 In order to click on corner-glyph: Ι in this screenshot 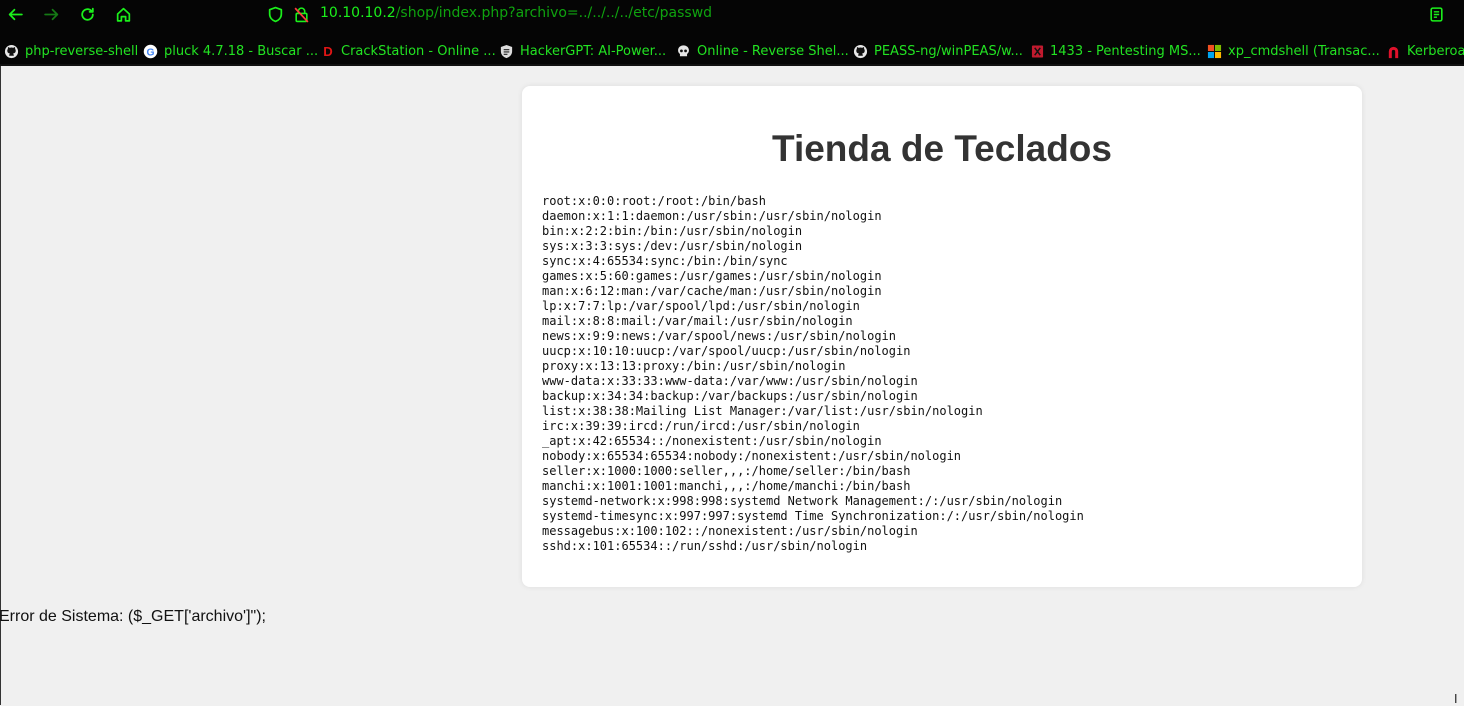, I will do `click(1456, 699)`.